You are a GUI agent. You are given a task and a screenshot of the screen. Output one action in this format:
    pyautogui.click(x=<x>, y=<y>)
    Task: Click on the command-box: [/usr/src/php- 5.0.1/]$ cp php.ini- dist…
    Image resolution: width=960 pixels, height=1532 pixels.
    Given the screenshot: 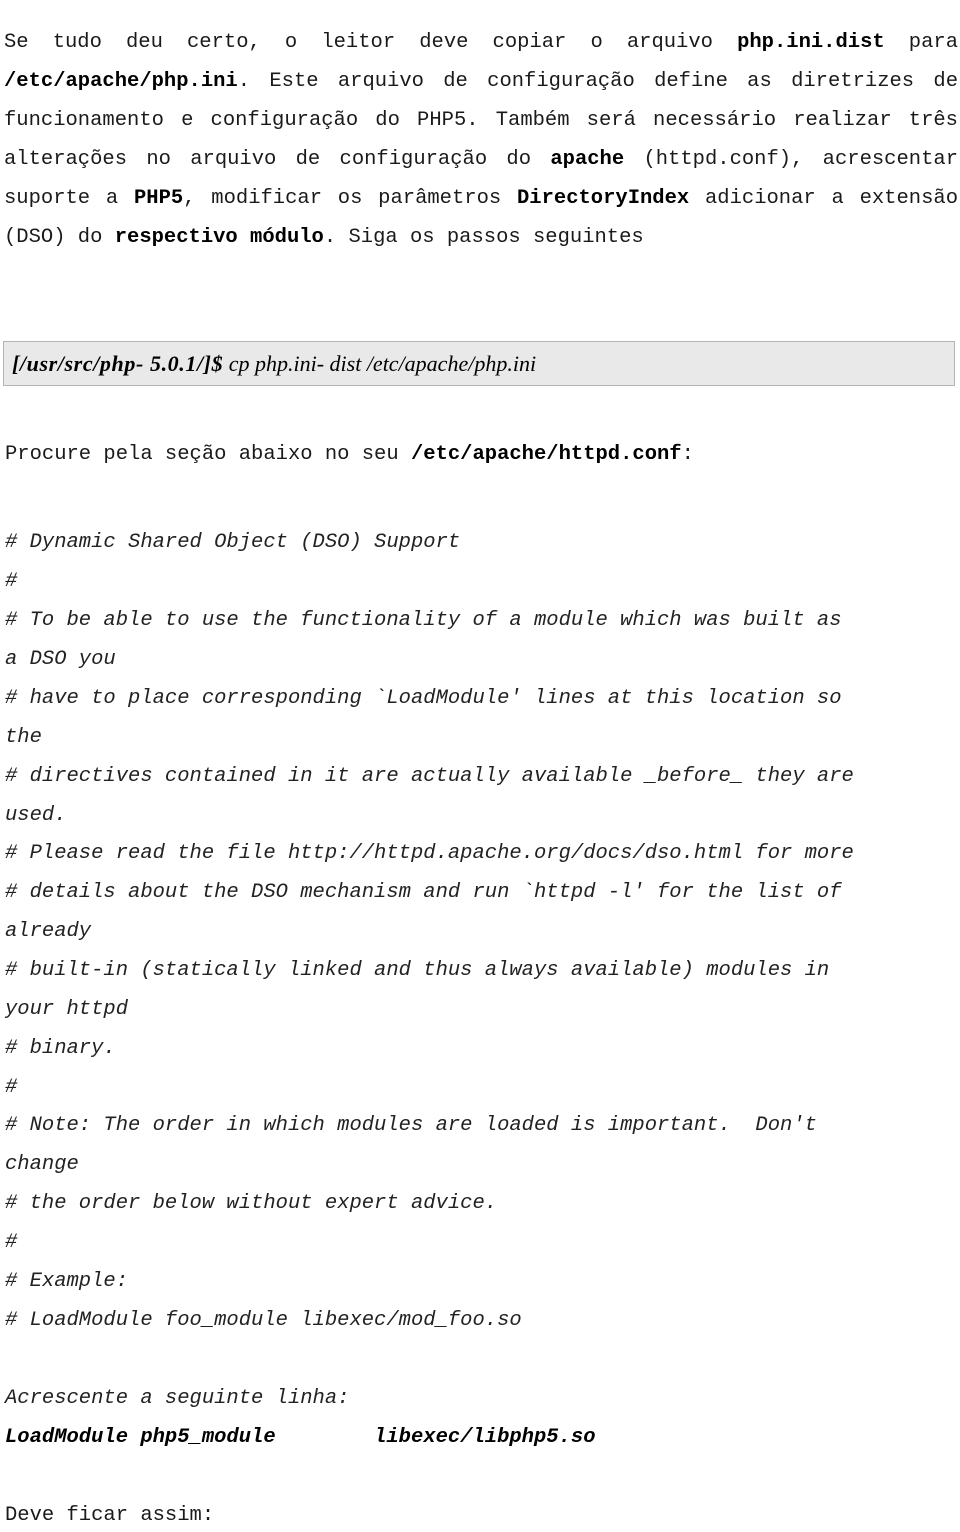 What is the action you would take?
    pyautogui.click(x=479, y=363)
    